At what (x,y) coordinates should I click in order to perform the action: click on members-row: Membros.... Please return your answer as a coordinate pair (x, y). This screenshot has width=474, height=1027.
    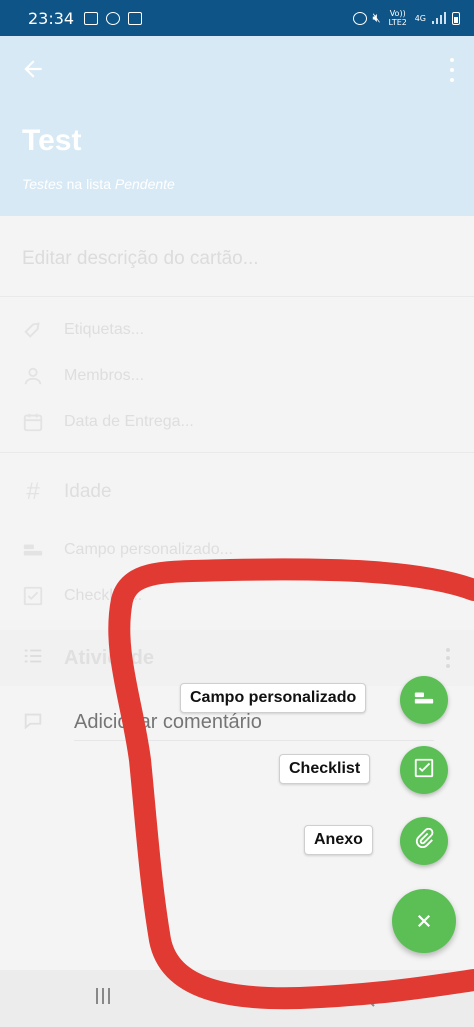
    Looking at the image, I should click on (237, 376).